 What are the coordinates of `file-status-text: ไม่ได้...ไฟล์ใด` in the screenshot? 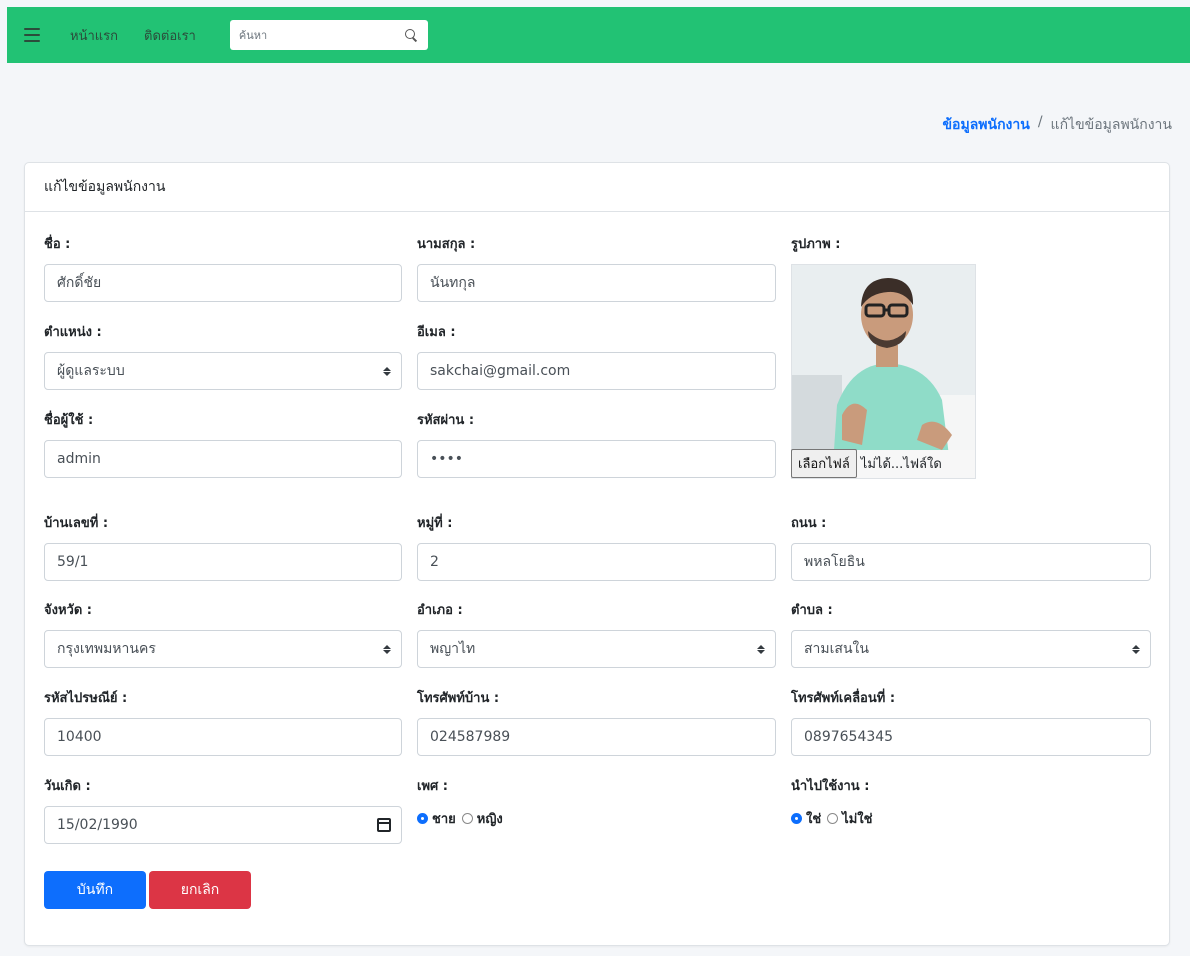 It's located at (901, 464).